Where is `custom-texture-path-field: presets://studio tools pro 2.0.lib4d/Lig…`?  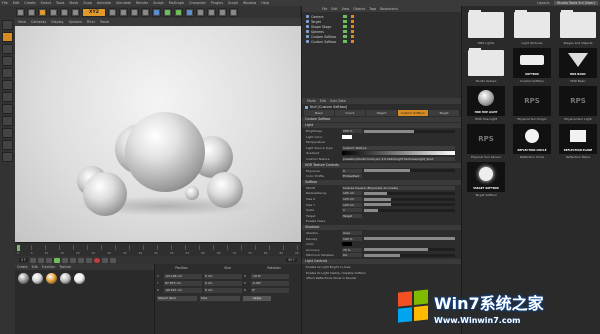
custom-texture-path-field: presets://studio tools pro 2.0.lib4d/Lig… is located at coordinates (398, 159).